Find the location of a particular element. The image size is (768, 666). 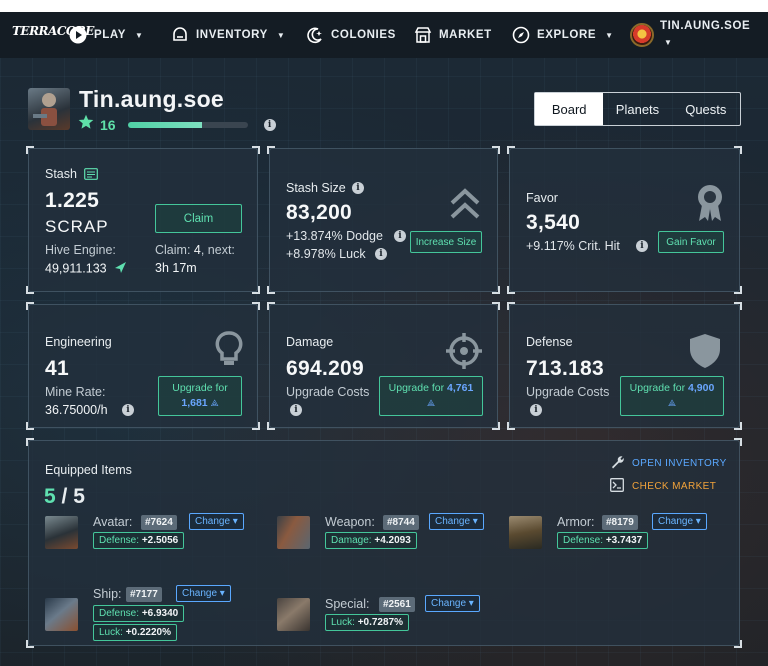

defense-upgrade-costs-label: Upgrade Costs is located at coordinates (568, 392).